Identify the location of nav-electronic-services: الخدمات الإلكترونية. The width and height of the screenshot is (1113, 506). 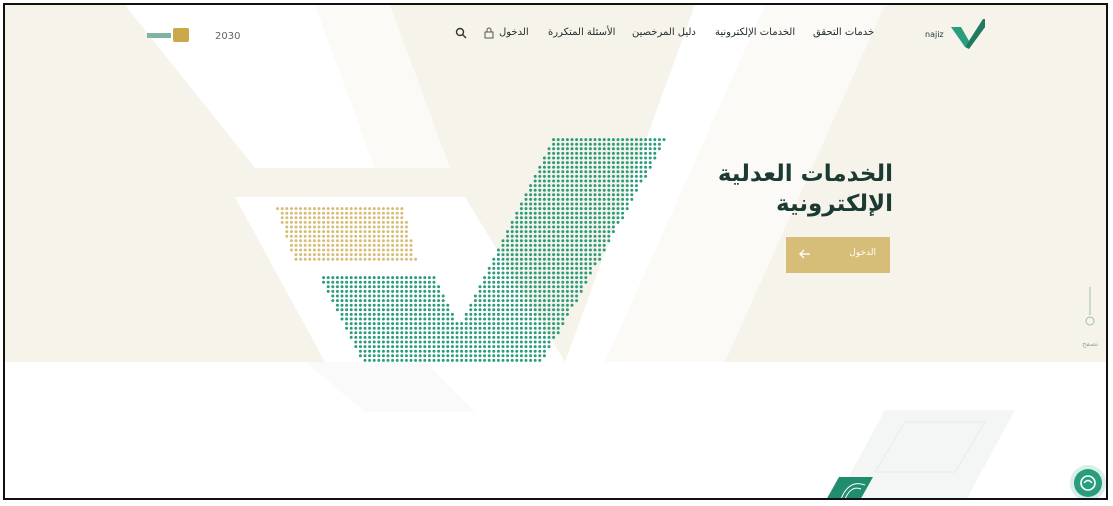
(755, 32).